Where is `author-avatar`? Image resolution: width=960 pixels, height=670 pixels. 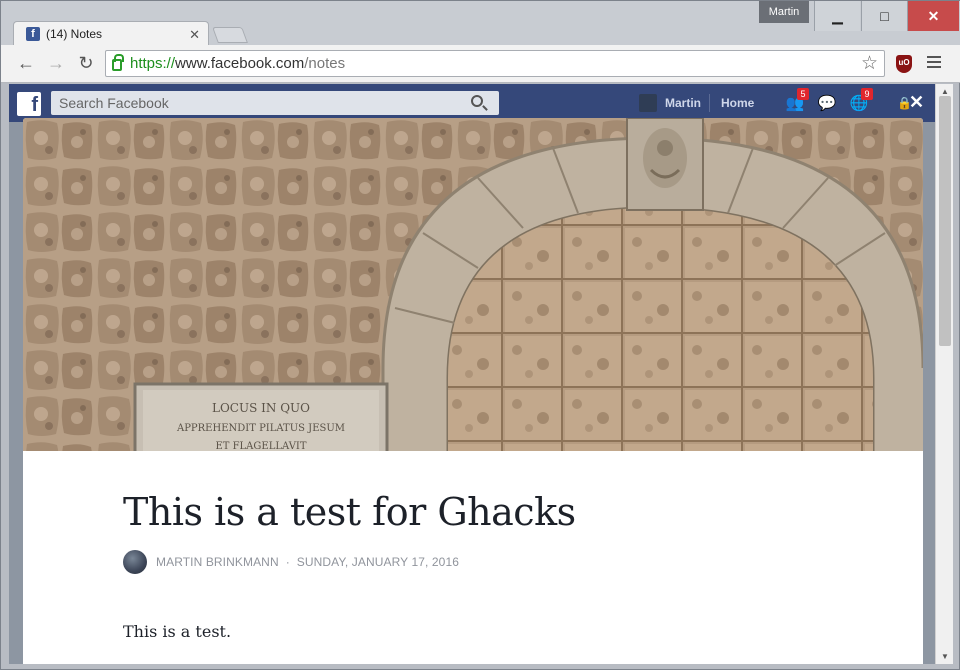 author-avatar is located at coordinates (135, 562).